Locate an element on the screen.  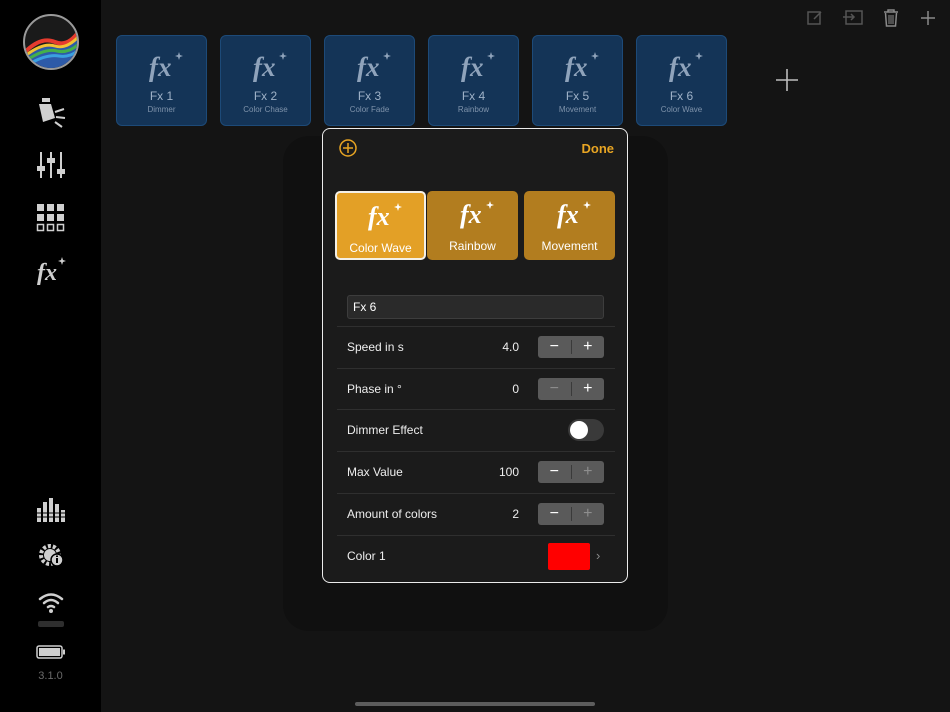
trash-icon is located at coordinates (891, 18).